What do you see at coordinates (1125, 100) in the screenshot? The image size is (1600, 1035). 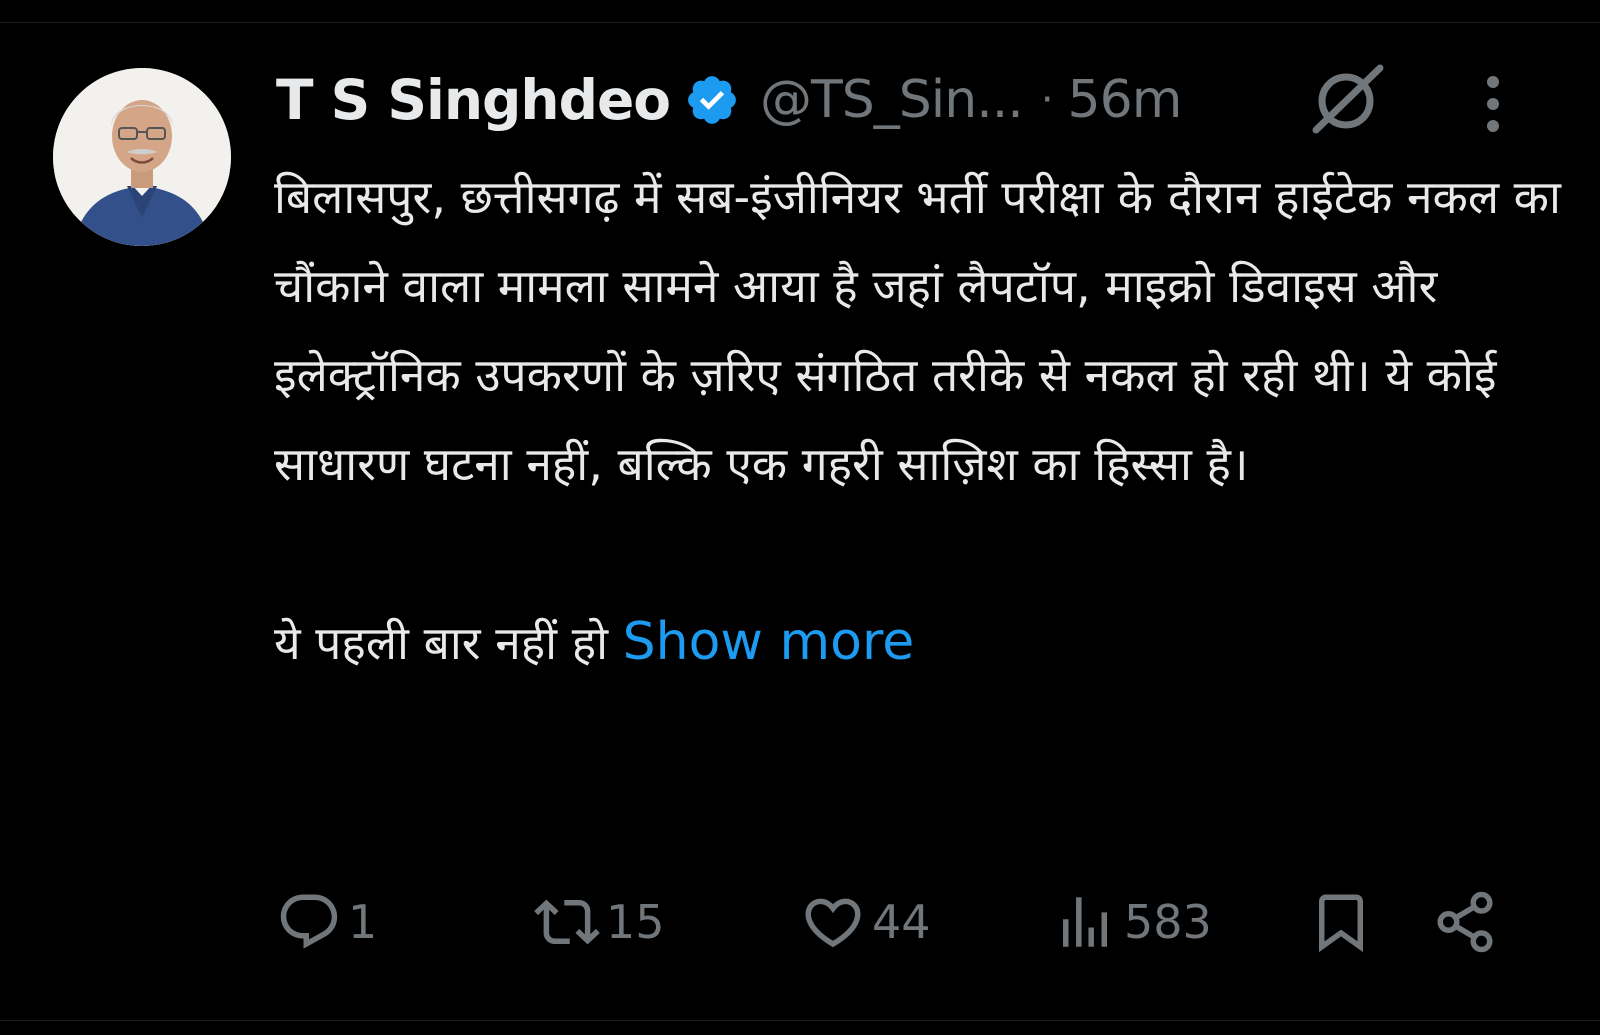 I see `tweet-timestamp: 56m` at bounding box center [1125, 100].